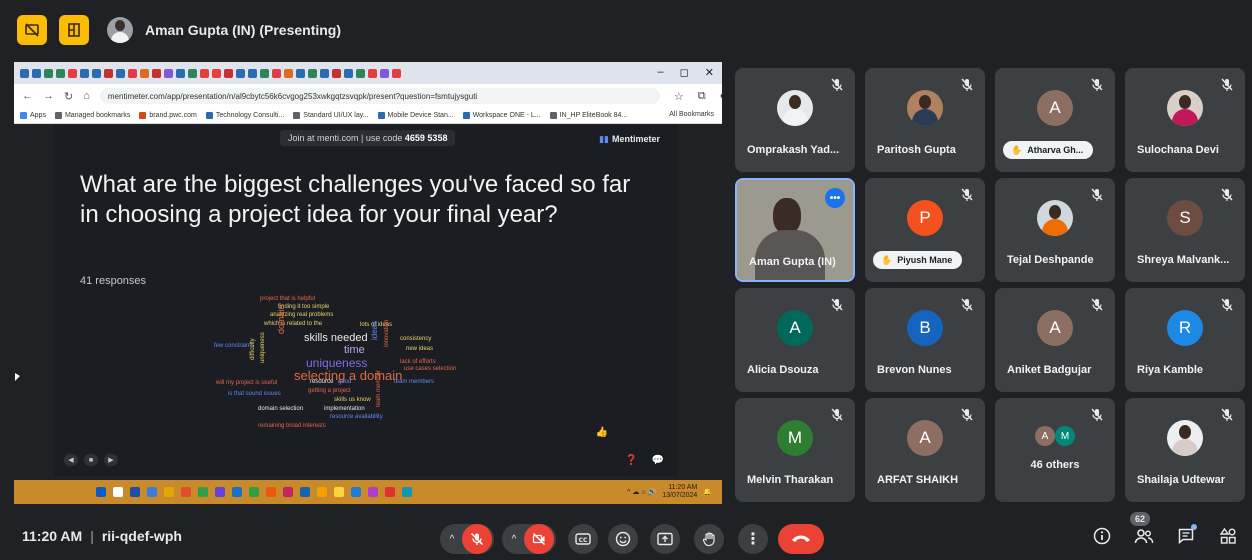 The height and width of the screenshot is (560, 1252). I want to click on participant-tile: Shailaja Udtewar, so click(1185, 450).